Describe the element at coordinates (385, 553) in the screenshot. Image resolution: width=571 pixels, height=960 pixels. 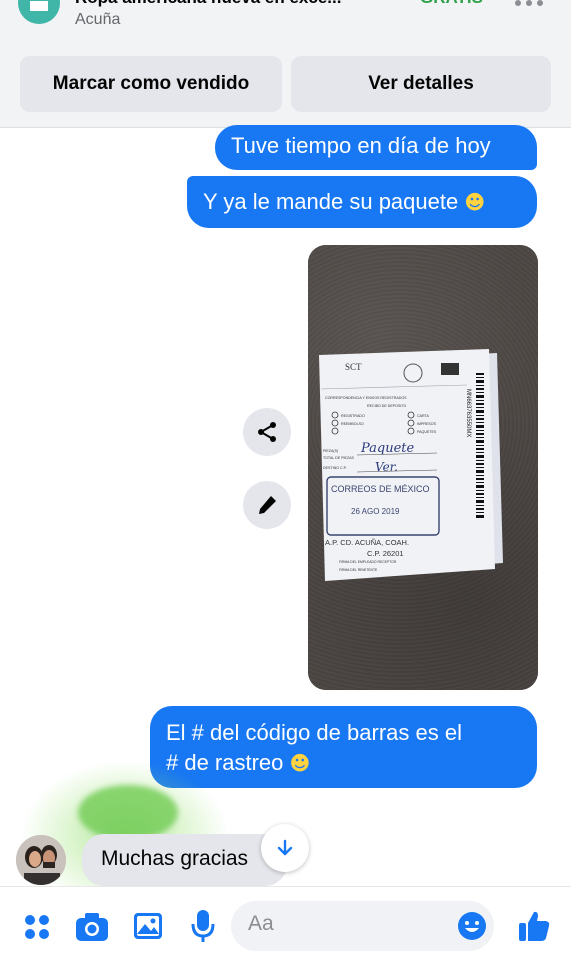
I see `address-text: C.P. 26201` at that location.